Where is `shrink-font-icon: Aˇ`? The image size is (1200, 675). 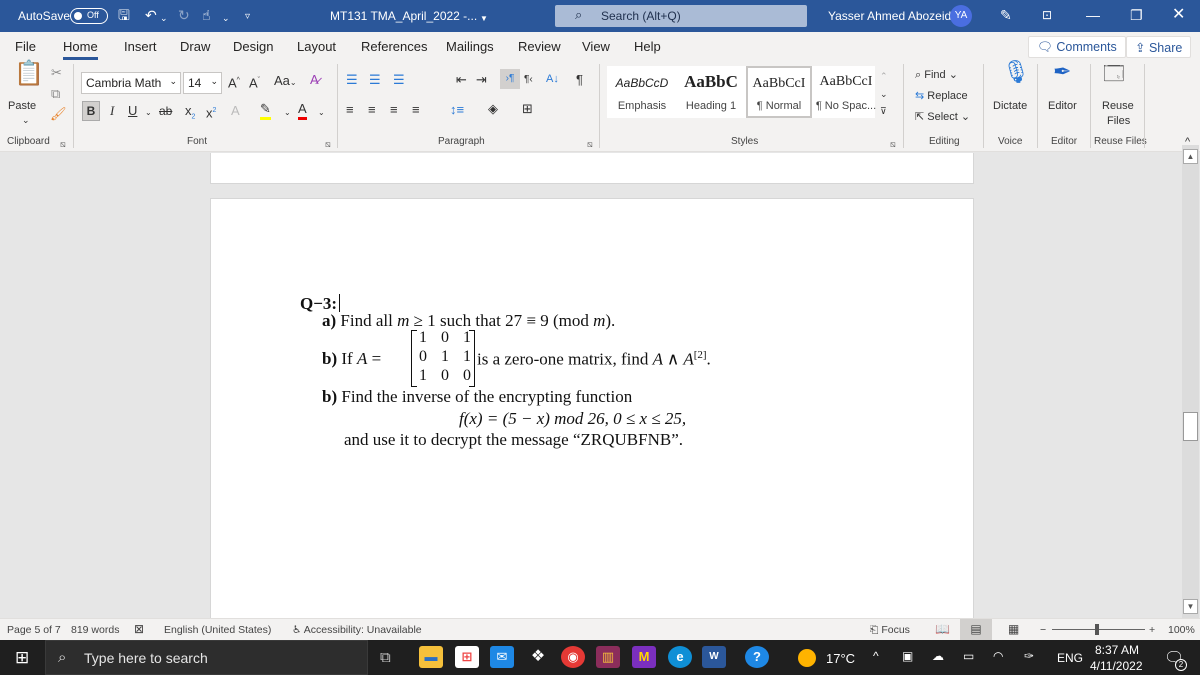
shrink-font-icon: Aˇ is located at coordinates (254, 82).